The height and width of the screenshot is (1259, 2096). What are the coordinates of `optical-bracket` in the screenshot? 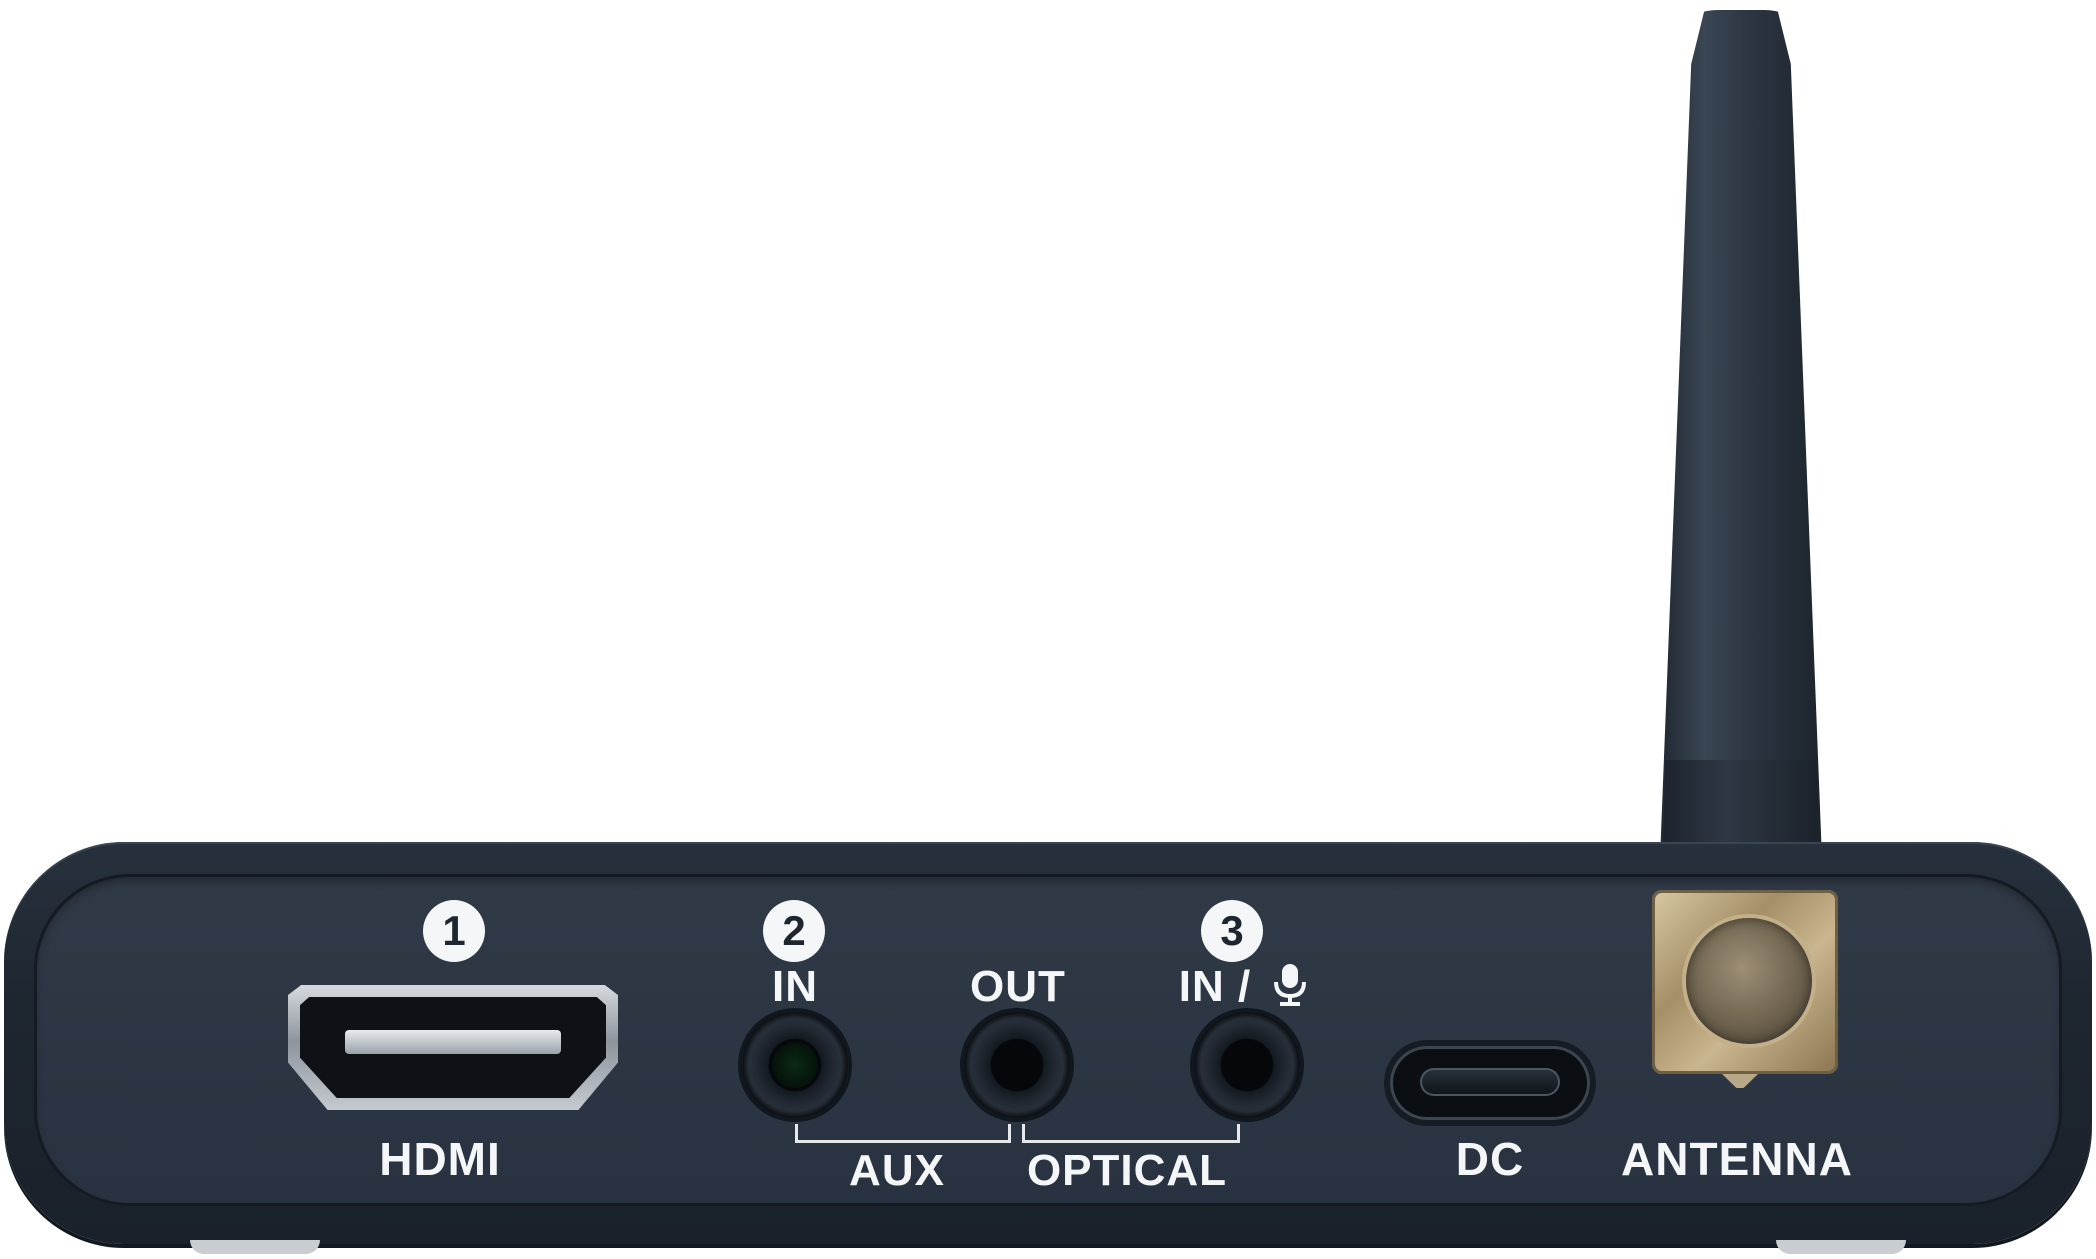 It's located at (1131, 1133).